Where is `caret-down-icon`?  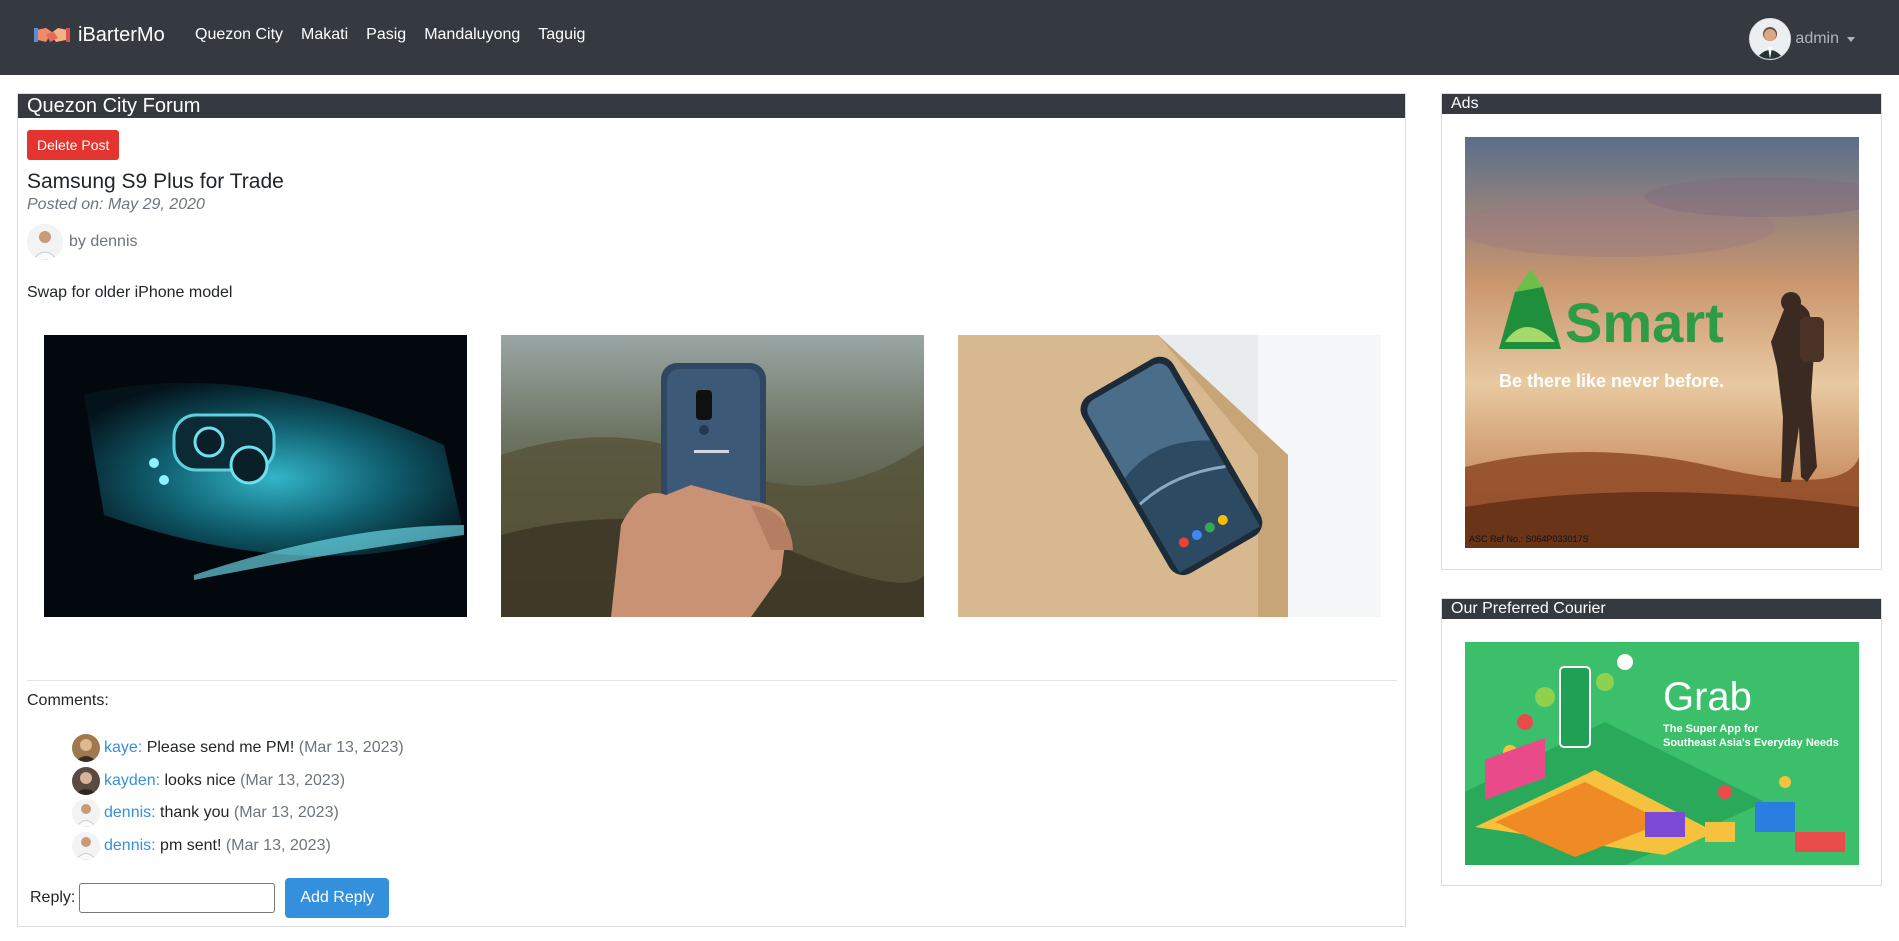 caret-down-icon is located at coordinates (1851, 39).